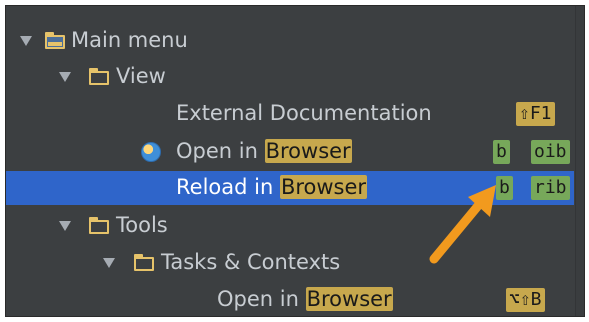 Image resolution: width=589 pixels, height=322 pixels. I want to click on tree-label-reload-in-browser: Reload in Browser, so click(272, 187).